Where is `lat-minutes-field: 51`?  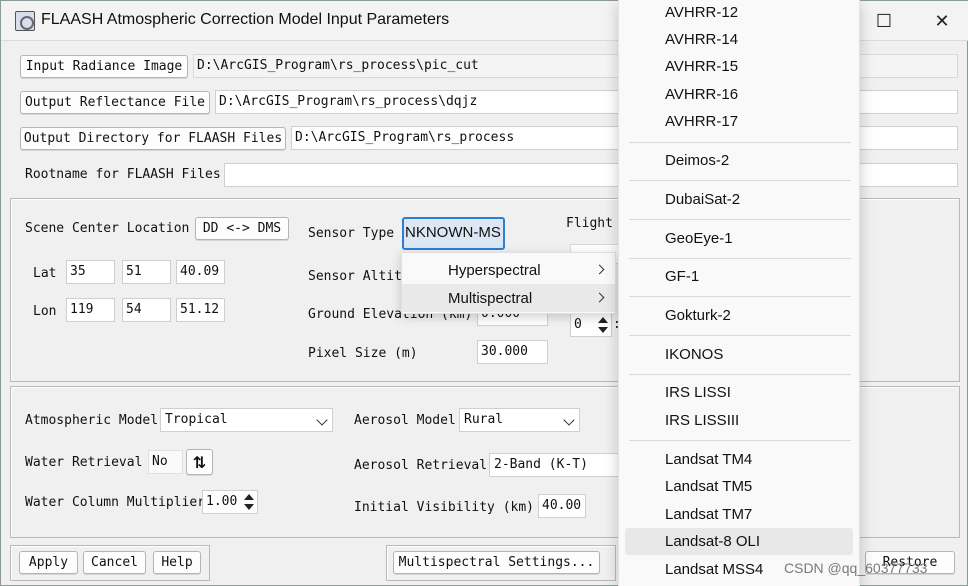 lat-minutes-field: 51 is located at coordinates (146, 272).